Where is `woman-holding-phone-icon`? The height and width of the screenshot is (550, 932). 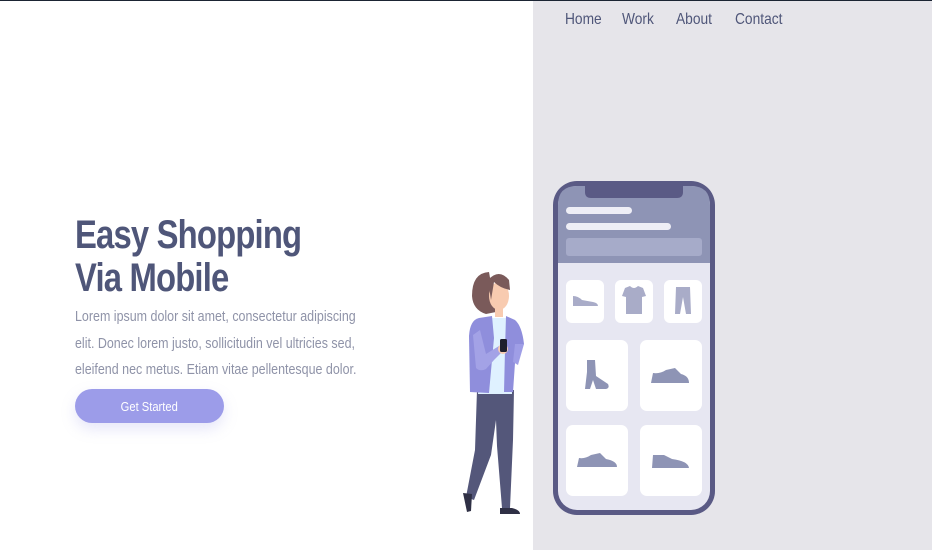 woman-holding-phone-icon is located at coordinates (493, 393).